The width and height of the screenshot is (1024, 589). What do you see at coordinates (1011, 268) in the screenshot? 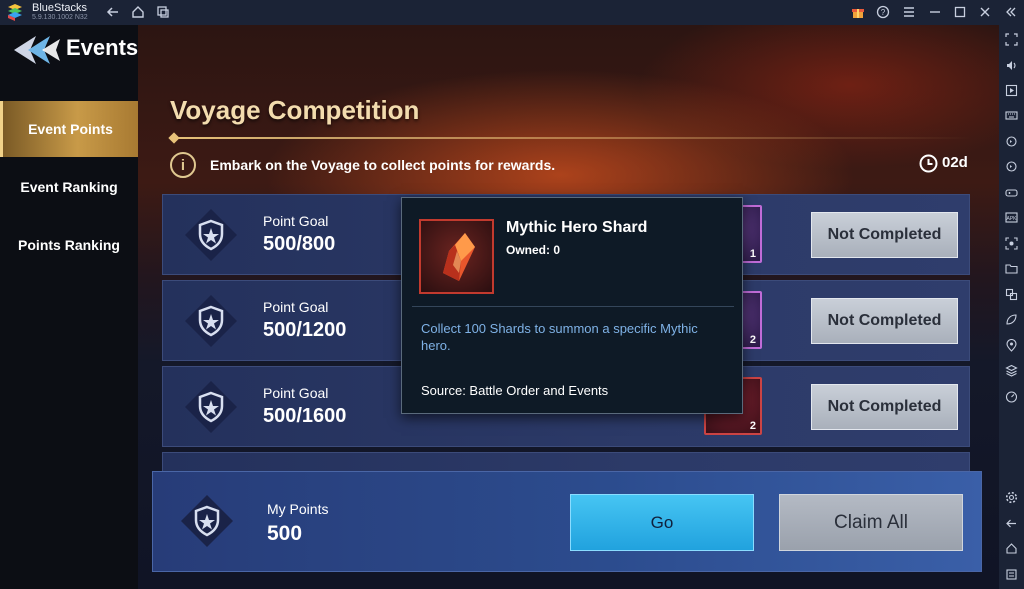
I see `folder-icon` at bounding box center [1011, 268].